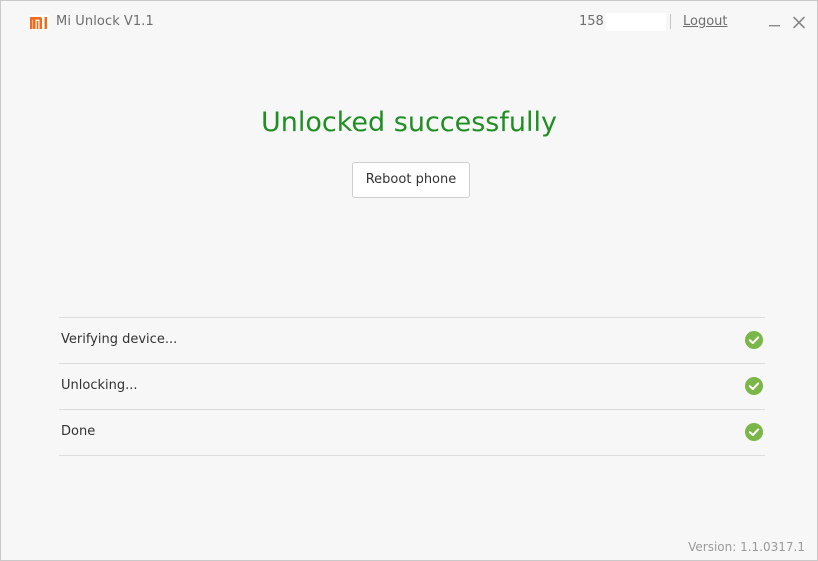  What do you see at coordinates (799, 22) in the screenshot?
I see `close-icon` at bounding box center [799, 22].